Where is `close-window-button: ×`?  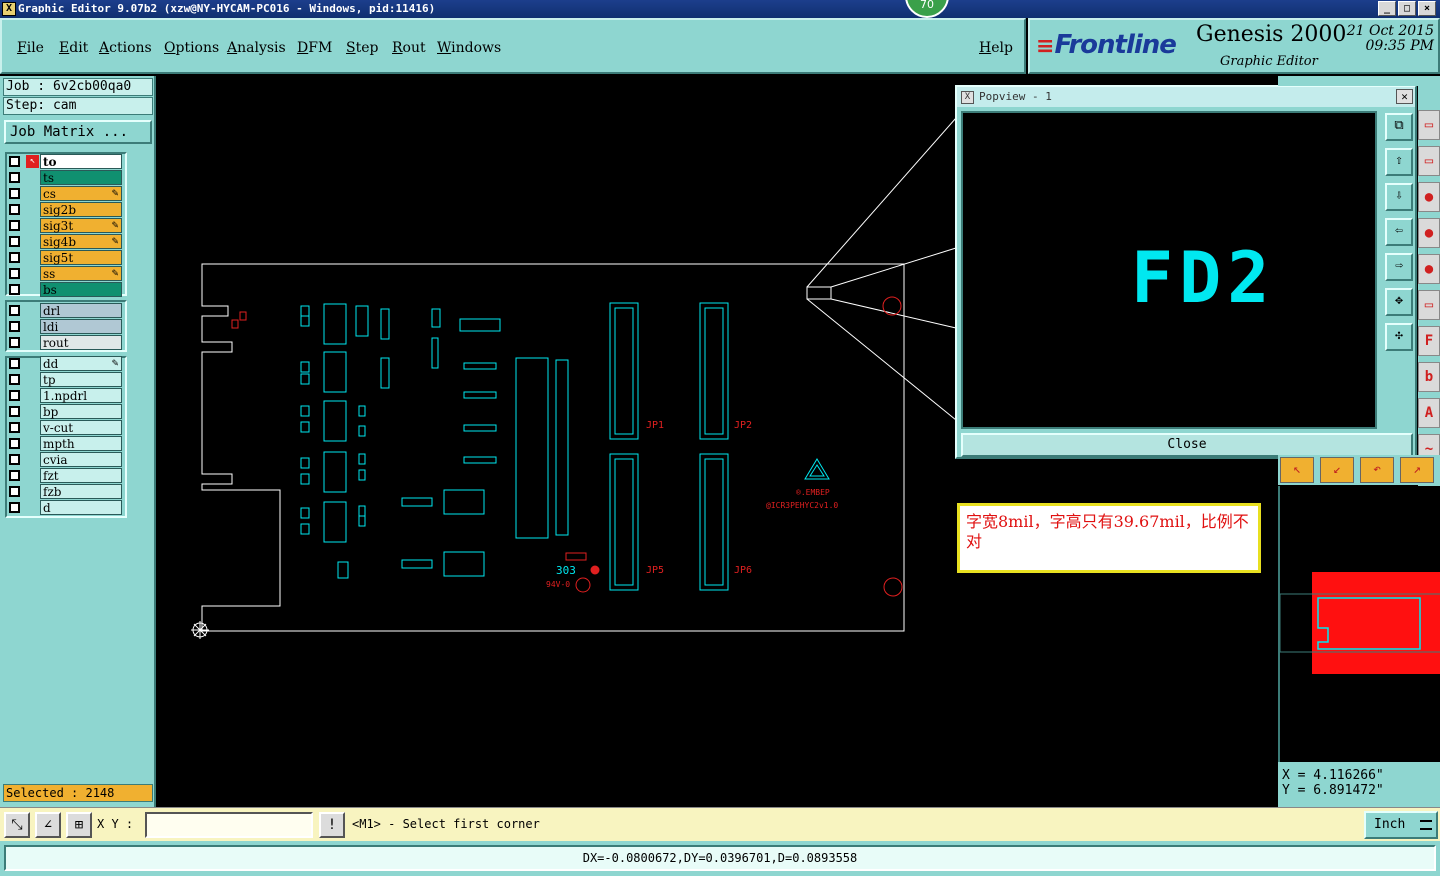 close-window-button: × is located at coordinates (1427, 8).